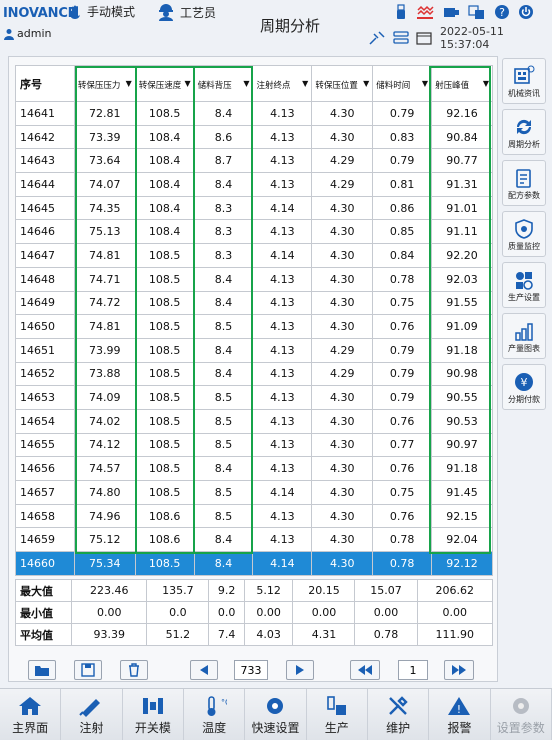 The width and height of the screenshot is (552, 740). What do you see at coordinates (254, 232) in the screenshot?
I see `table-row: 14646 75.13 108.4 8.3 4.13 4.30 0.85 91.11` at bounding box center [254, 232].